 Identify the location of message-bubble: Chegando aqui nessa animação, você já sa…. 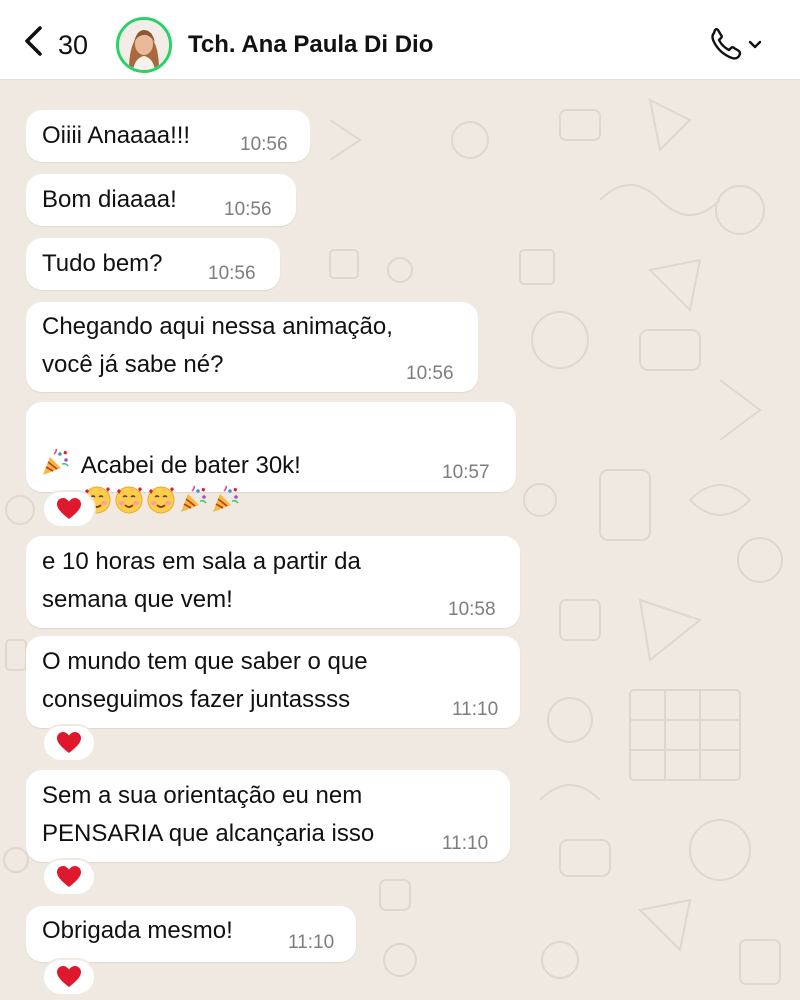
(252, 347).